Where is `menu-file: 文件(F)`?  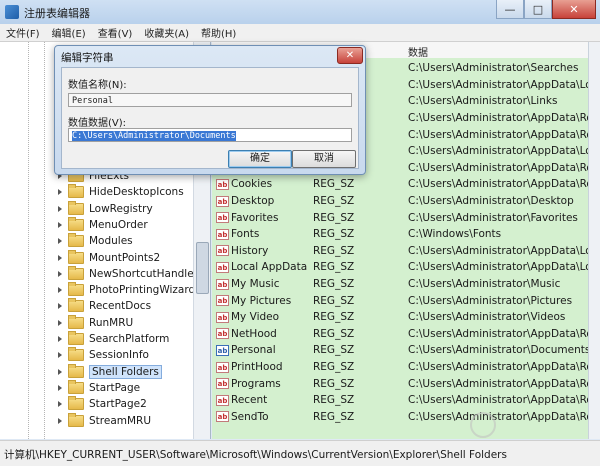 menu-file: 文件(F) is located at coordinates (23, 32).